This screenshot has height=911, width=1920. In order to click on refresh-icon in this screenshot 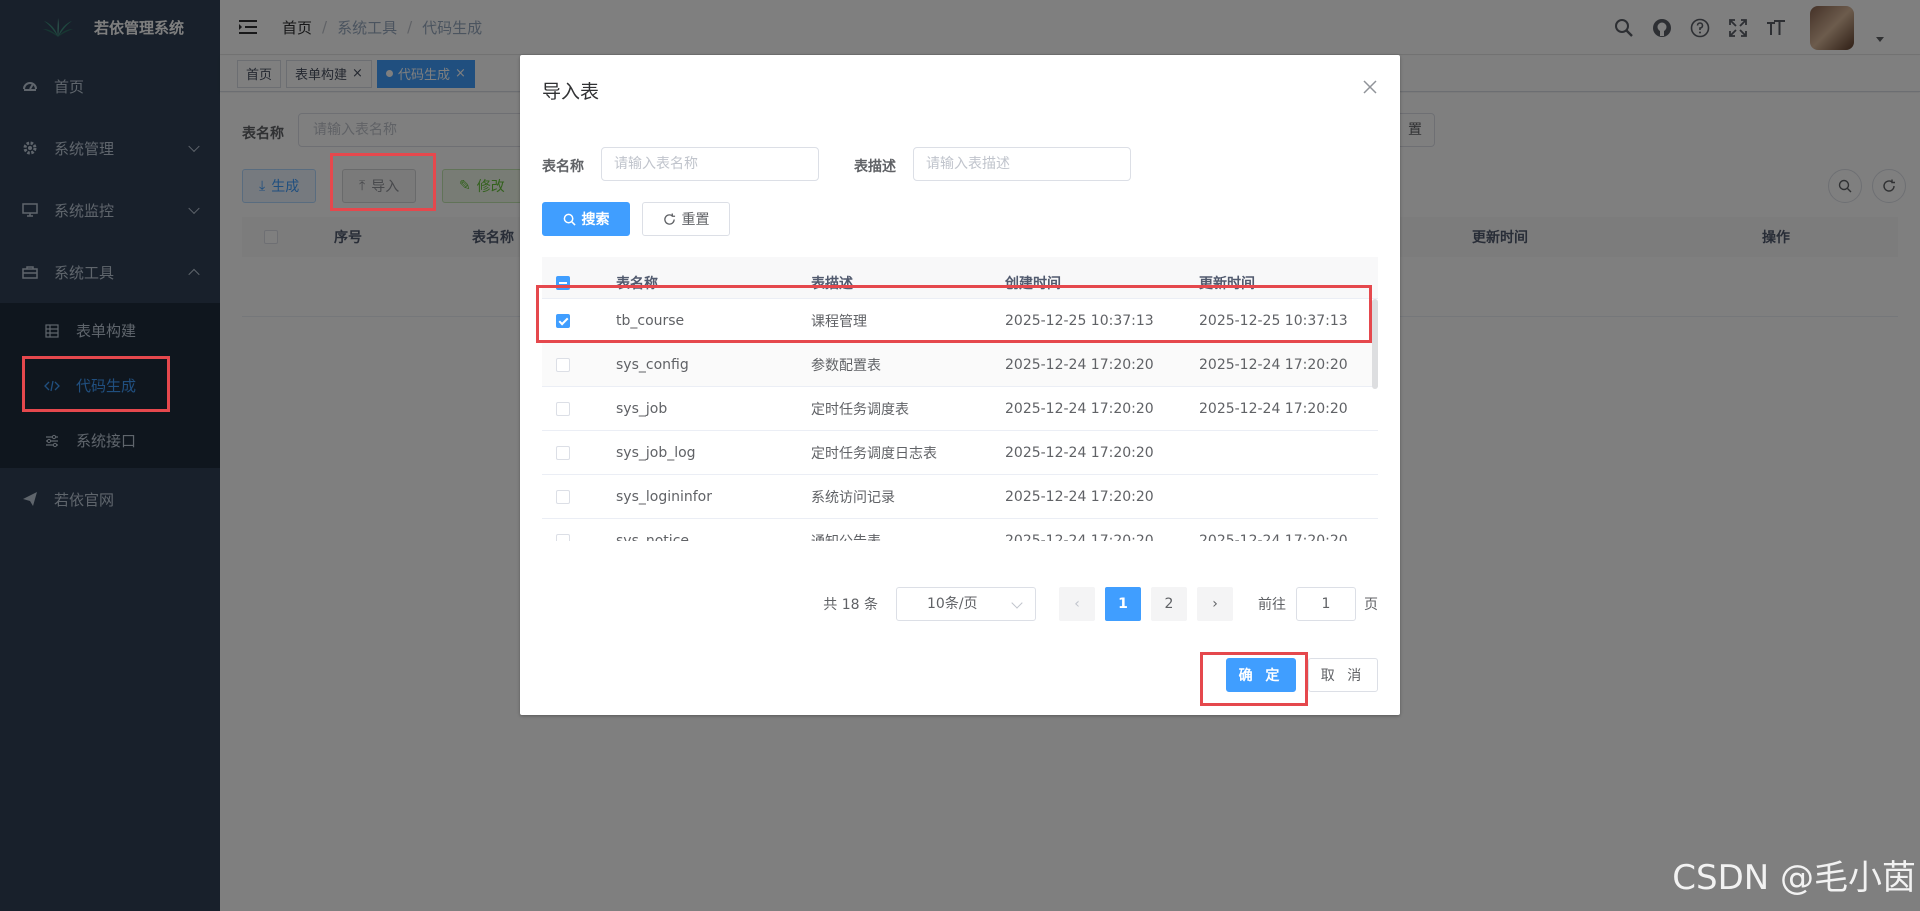, I will do `click(669, 218)`.